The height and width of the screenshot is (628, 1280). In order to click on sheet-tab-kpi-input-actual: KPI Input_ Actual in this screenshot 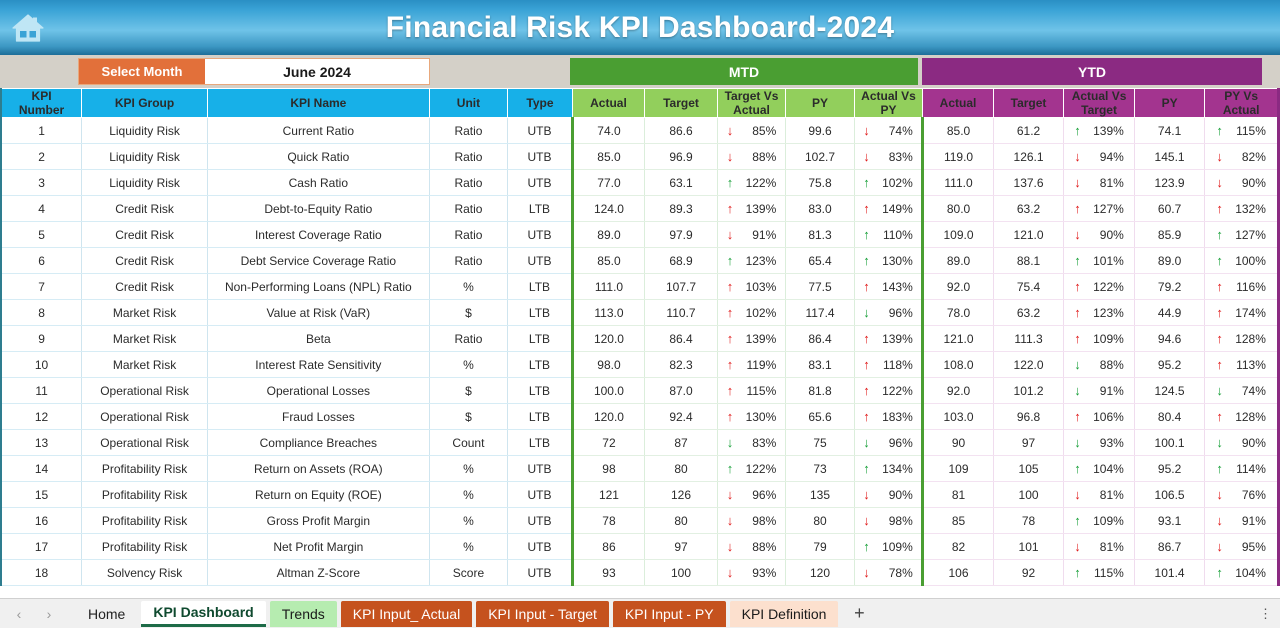, I will do `click(406, 613)`.